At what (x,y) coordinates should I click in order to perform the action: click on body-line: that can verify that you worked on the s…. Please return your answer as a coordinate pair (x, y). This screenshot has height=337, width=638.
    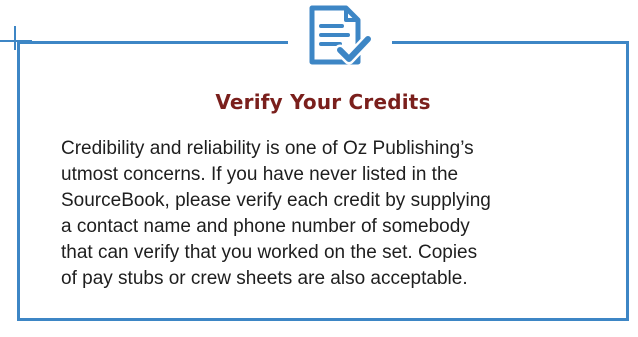
    Looking at the image, I should click on (269, 252).